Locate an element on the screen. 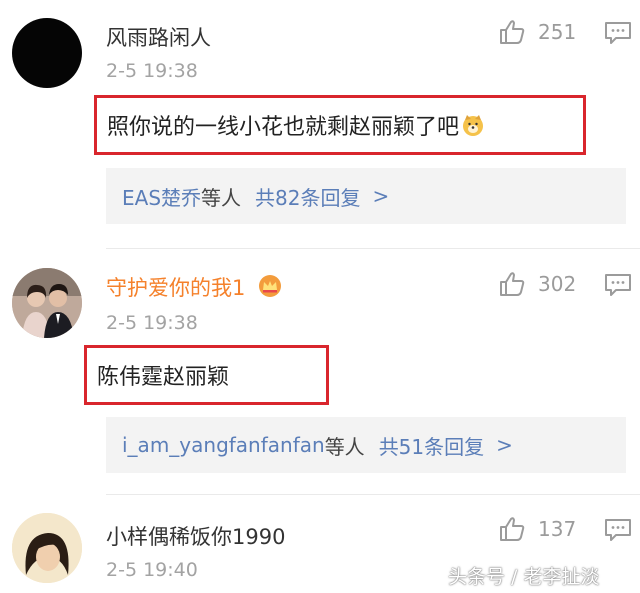  divider is located at coordinates (373, 248).